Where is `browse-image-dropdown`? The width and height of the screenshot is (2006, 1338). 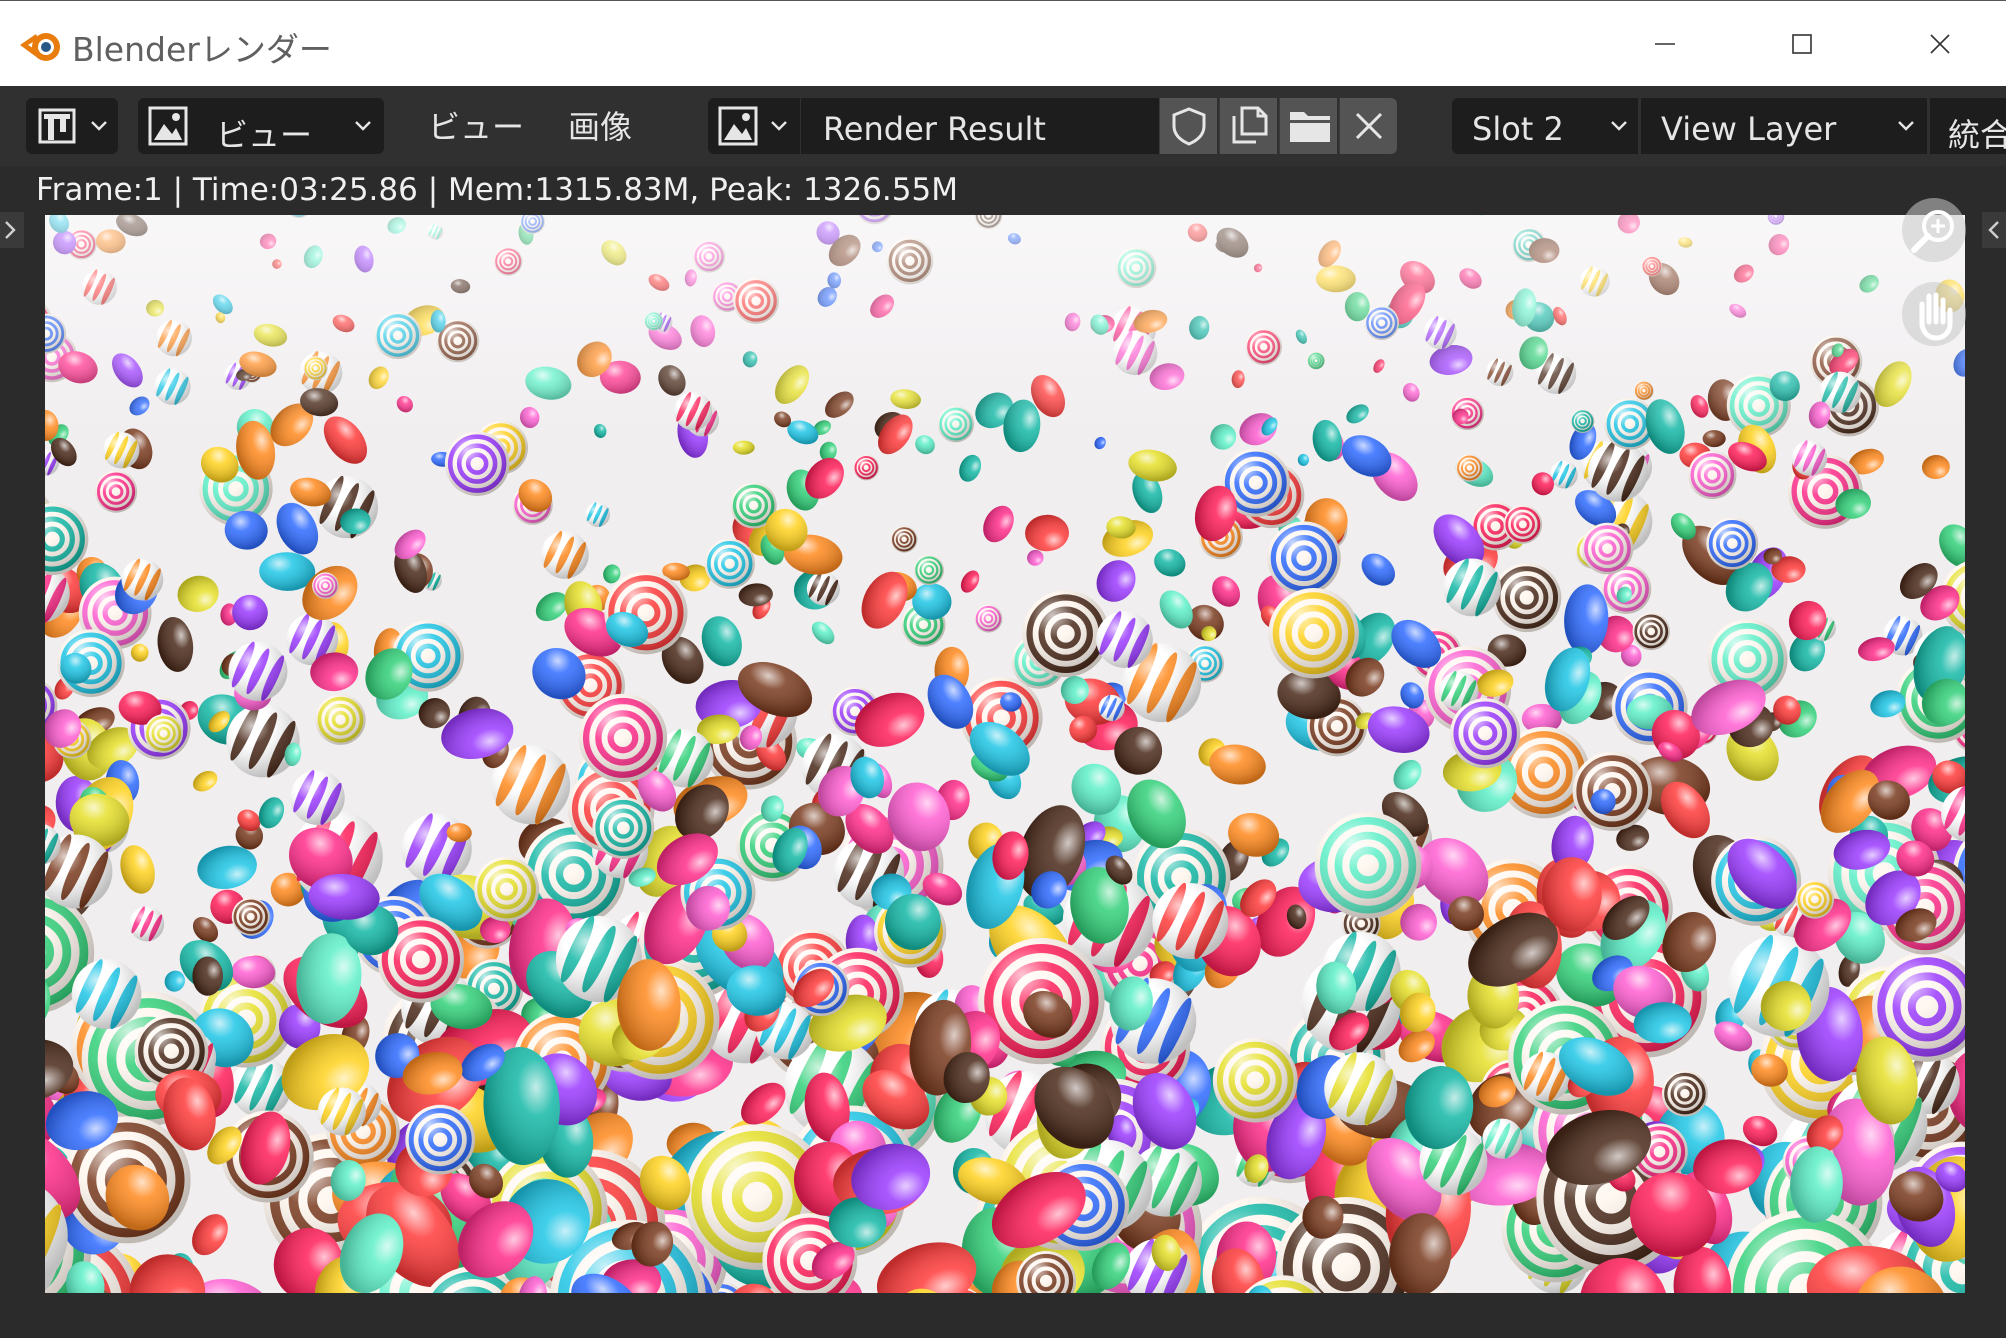
browse-image-dropdown is located at coordinates (754, 126).